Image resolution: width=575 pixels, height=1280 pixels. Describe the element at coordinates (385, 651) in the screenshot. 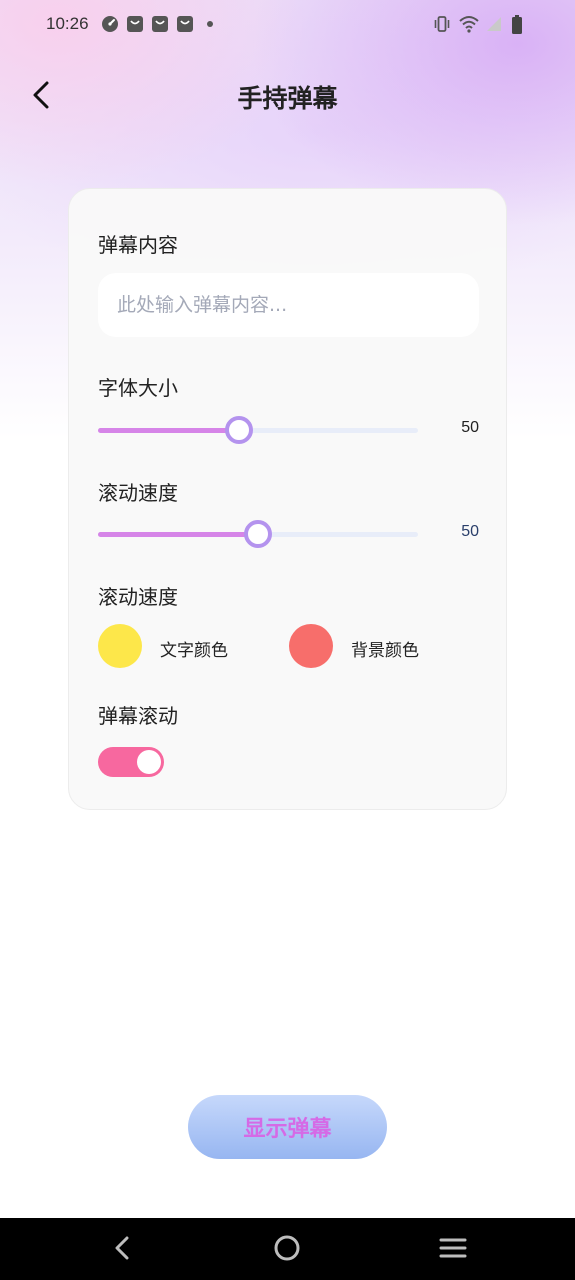

I see `bg-color-label: 背景颜色` at that location.